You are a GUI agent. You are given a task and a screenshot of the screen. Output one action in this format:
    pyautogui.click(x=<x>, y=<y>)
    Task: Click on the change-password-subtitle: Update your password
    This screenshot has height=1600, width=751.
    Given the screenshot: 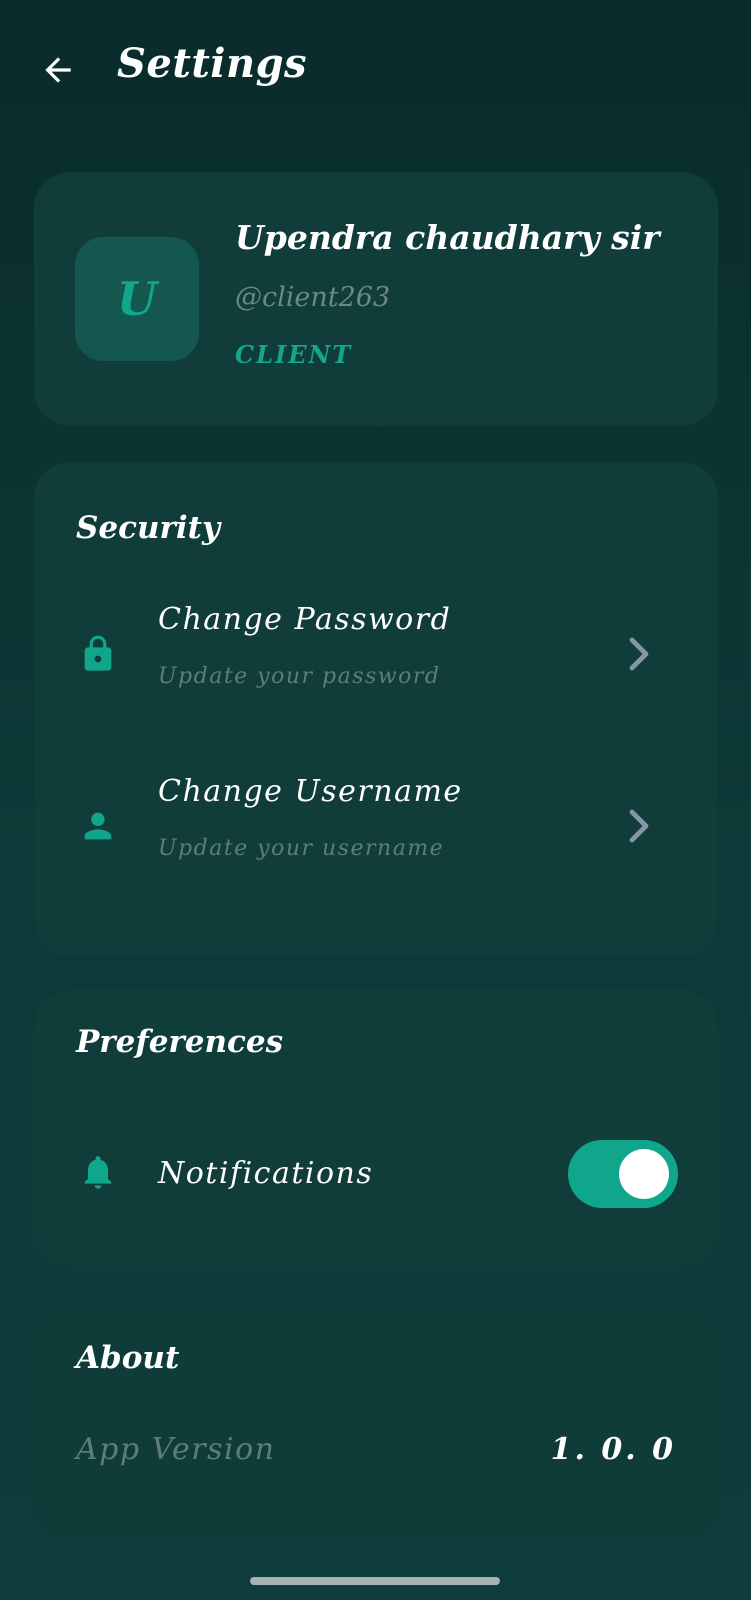 What is the action you would take?
    pyautogui.click(x=299, y=676)
    